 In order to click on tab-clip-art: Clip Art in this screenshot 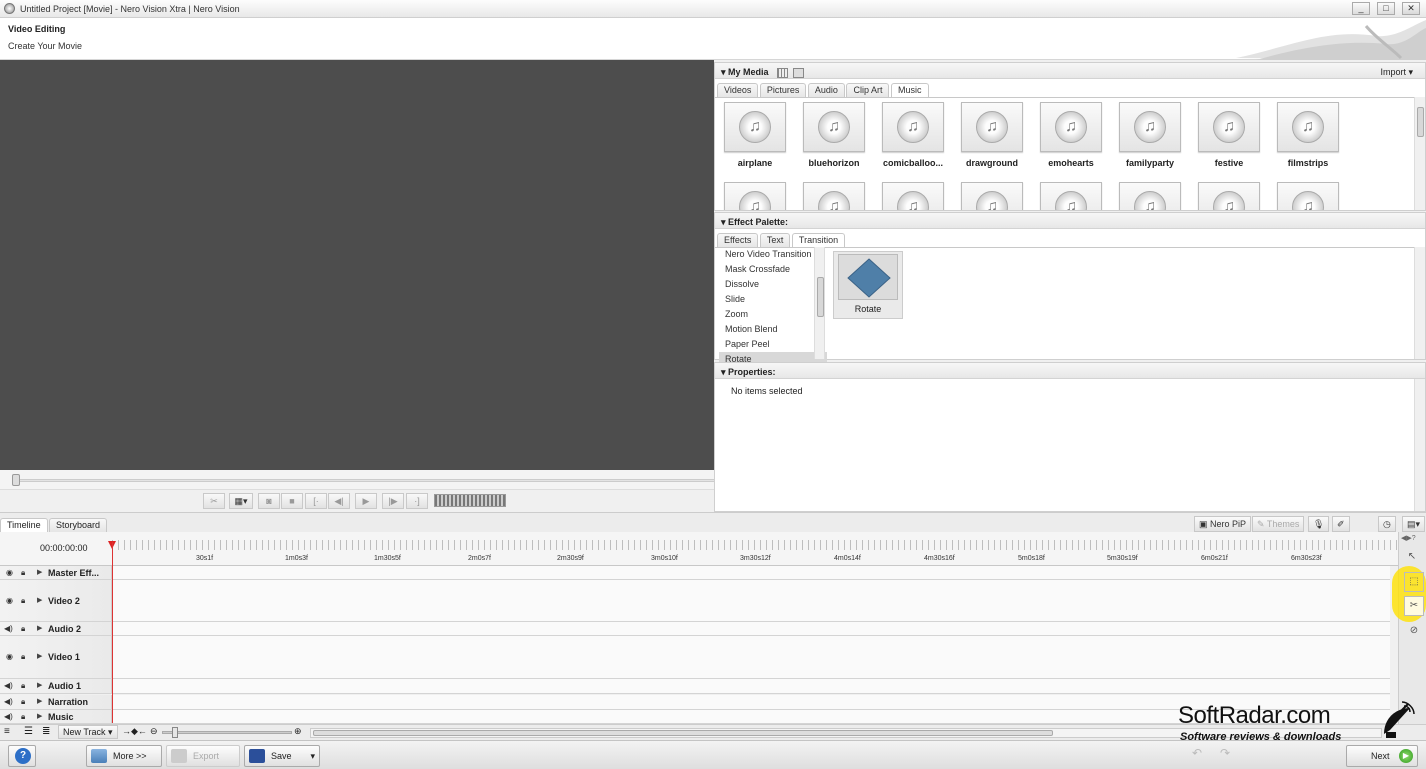, I will do `click(868, 90)`.